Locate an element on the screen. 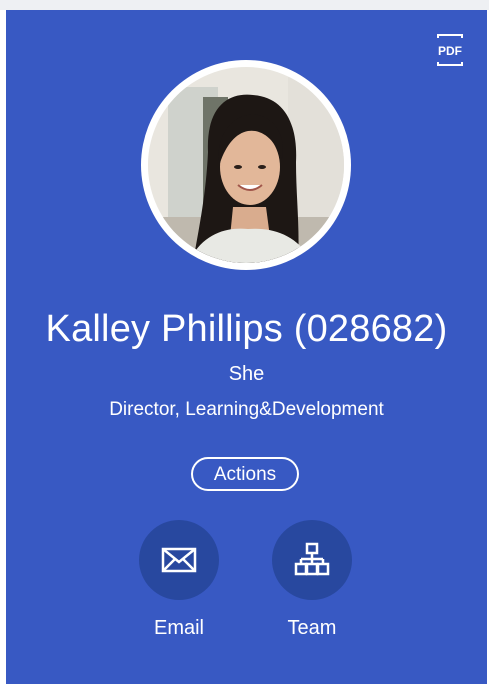  org-chart-icon is located at coordinates (312, 559).